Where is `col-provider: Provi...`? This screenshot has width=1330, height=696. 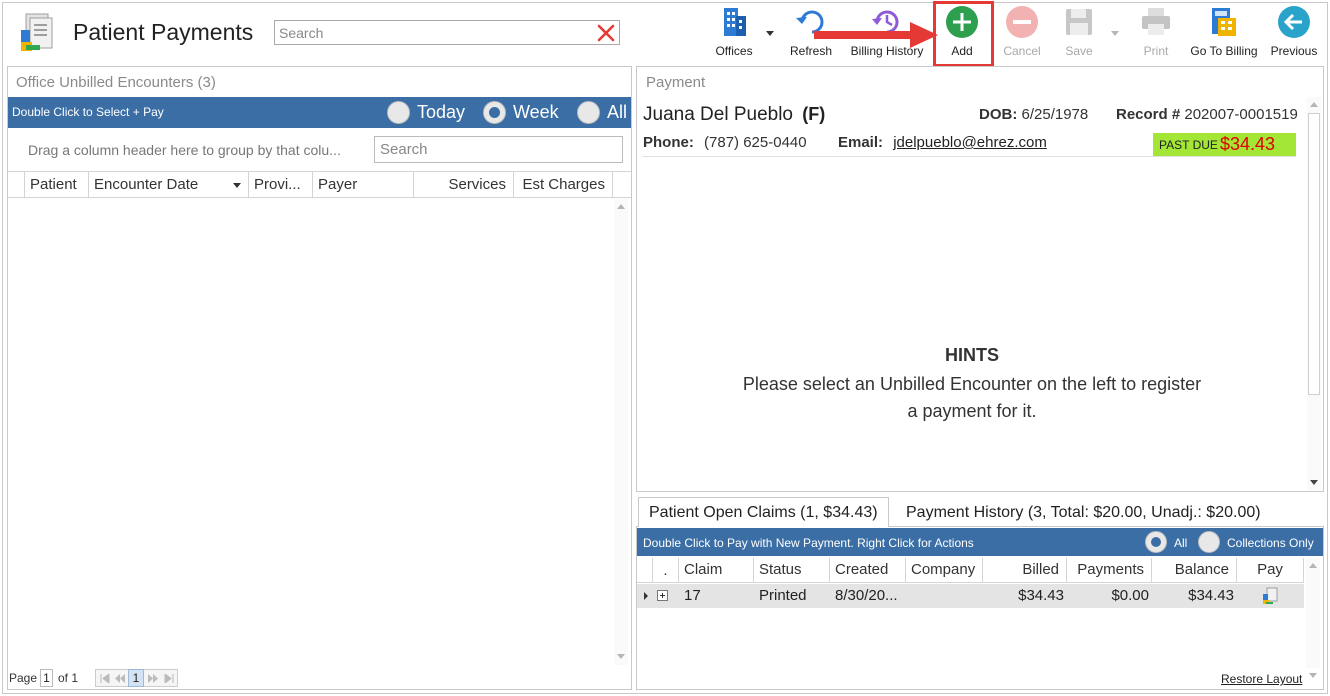
col-provider: Provi... is located at coordinates (281, 184).